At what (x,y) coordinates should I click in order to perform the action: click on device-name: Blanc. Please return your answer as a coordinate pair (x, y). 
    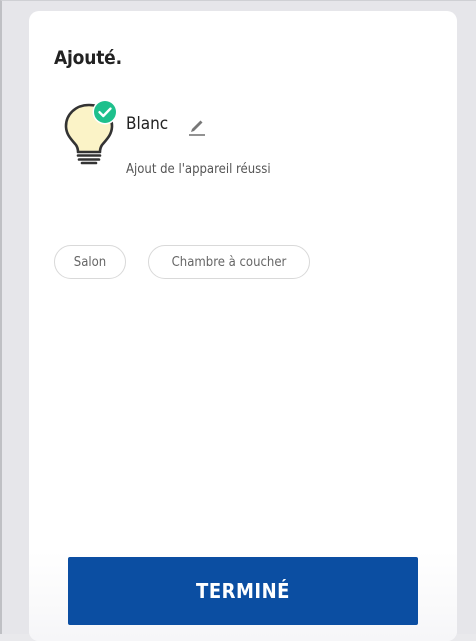
    Looking at the image, I should click on (147, 124).